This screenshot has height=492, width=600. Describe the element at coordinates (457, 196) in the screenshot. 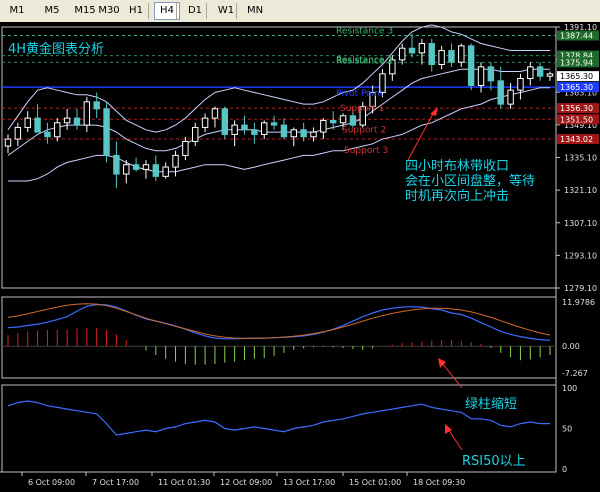

I see `annotation-bollinger-line: 时机再次向上冲击` at that location.